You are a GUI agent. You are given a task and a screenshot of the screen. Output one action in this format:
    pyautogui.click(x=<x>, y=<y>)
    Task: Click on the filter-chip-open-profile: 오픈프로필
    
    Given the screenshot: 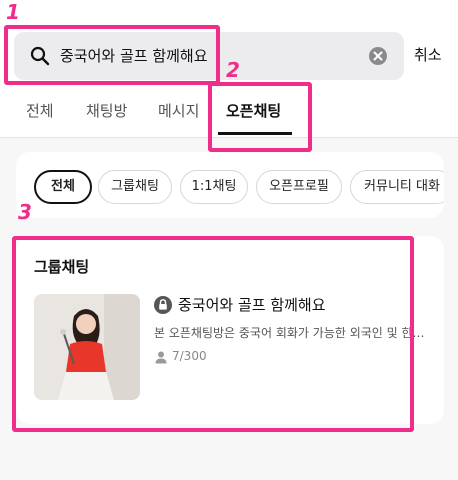 What is the action you would take?
    pyautogui.click(x=299, y=187)
    